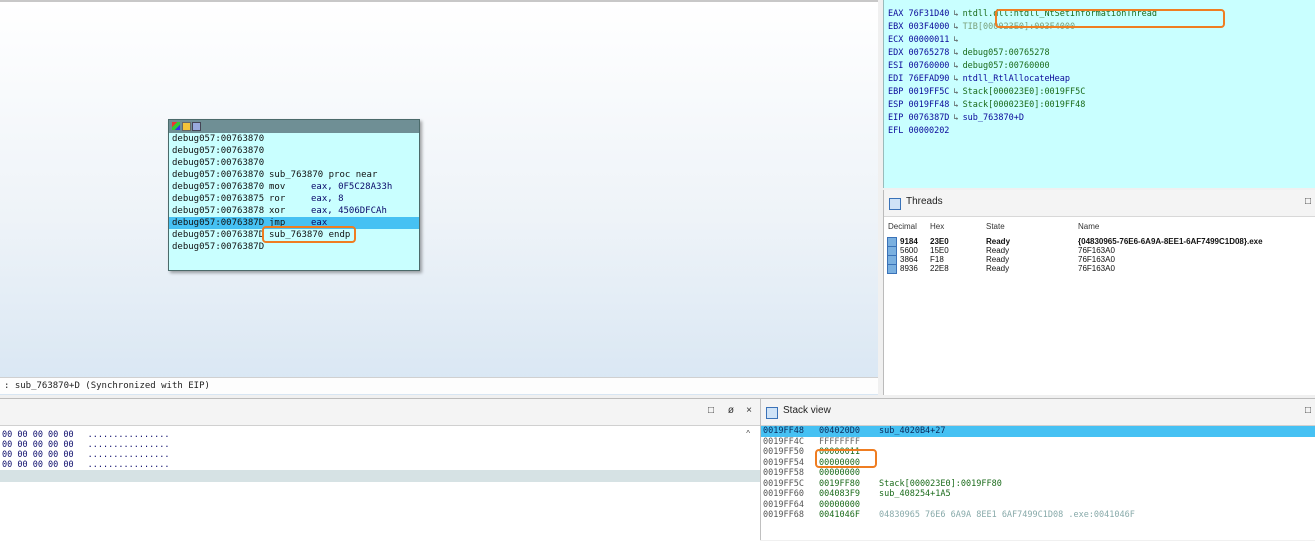 The width and height of the screenshot is (1315, 541). What do you see at coordinates (783, 473) in the screenshot?
I see `stack-address: 0019FF58` at bounding box center [783, 473].